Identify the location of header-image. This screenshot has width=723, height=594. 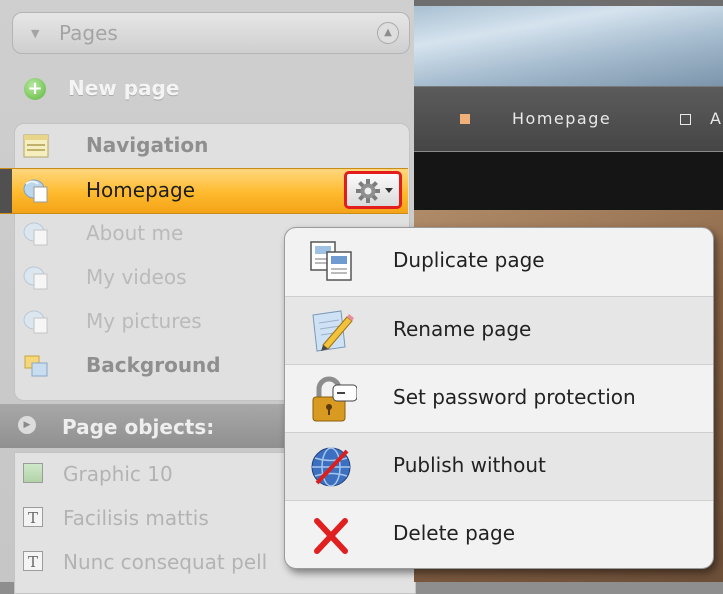
(568, 46).